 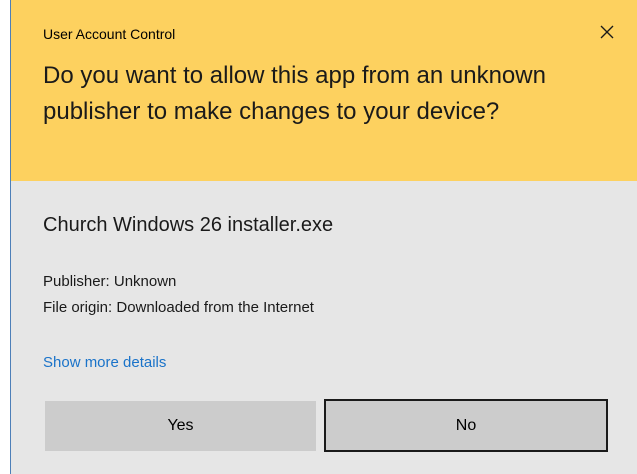 I want to click on yes-button: Yes, so click(x=180, y=426).